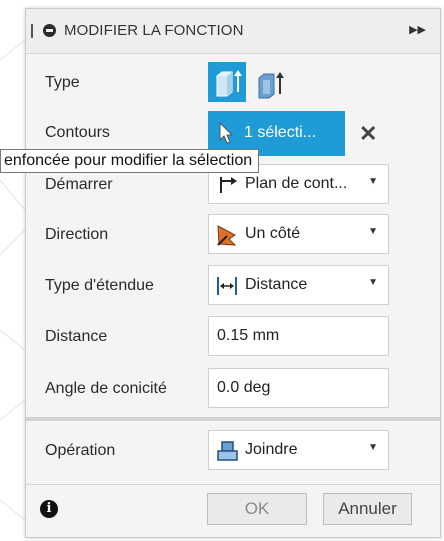 Image resolution: width=444 pixels, height=541 pixels. What do you see at coordinates (49, 30) in the screenshot?
I see `minus-circle-icon` at bounding box center [49, 30].